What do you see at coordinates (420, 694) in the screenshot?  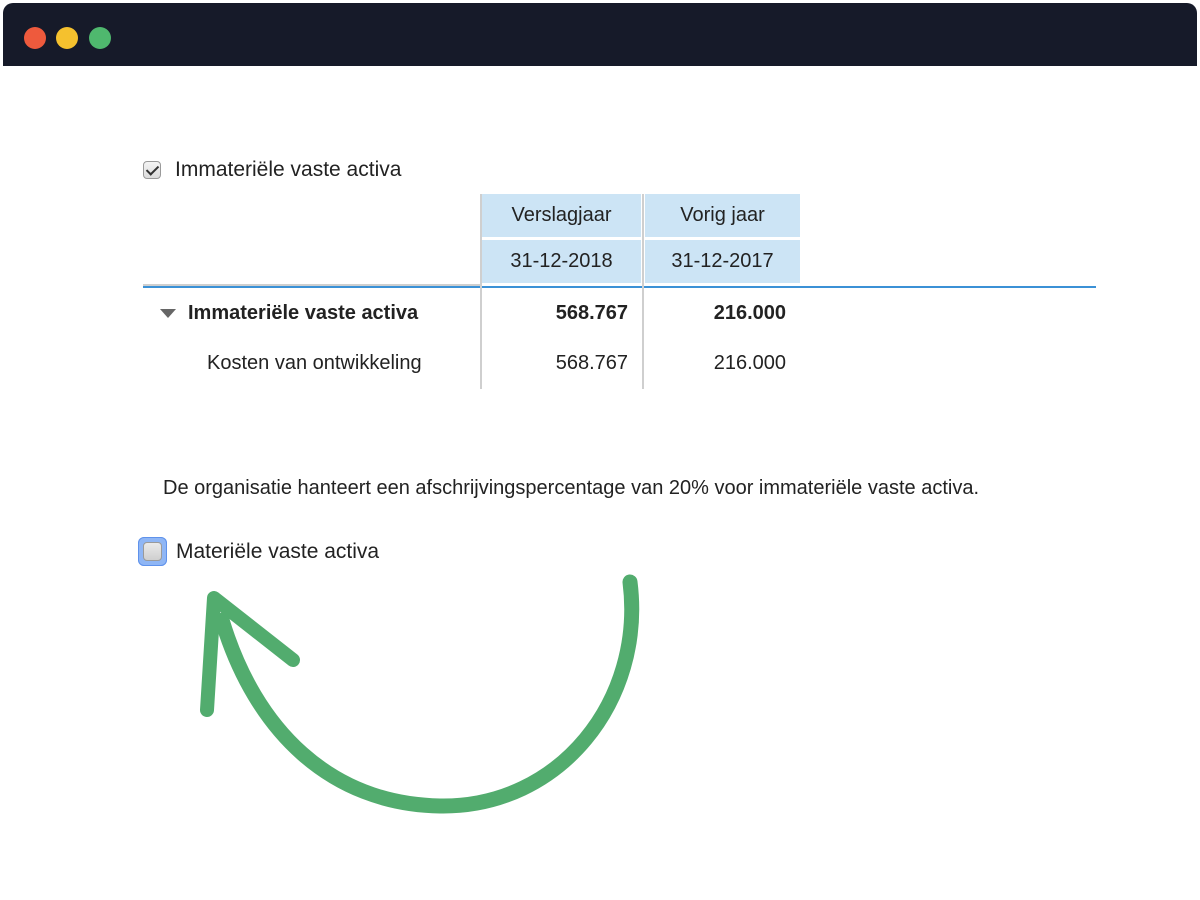 I see `curved-arrow-icon` at bounding box center [420, 694].